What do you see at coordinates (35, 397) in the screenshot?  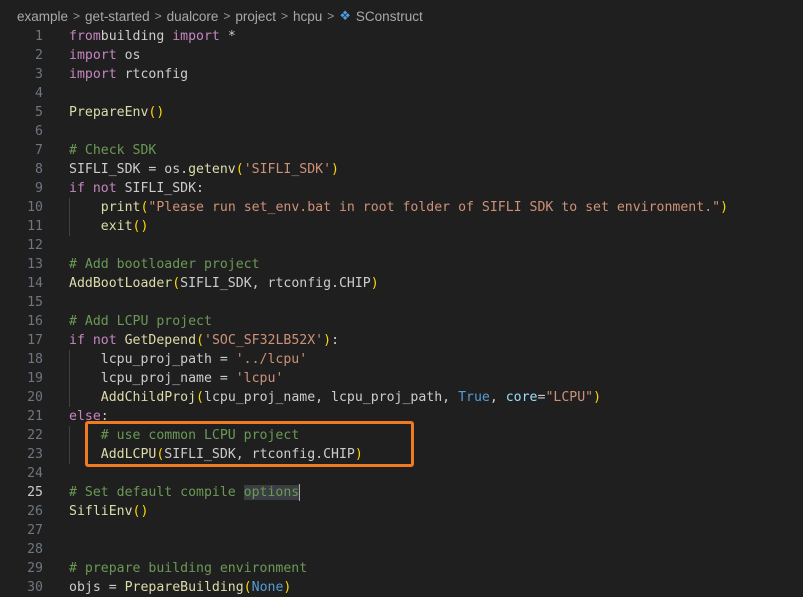 I see `line-number: 20` at bounding box center [35, 397].